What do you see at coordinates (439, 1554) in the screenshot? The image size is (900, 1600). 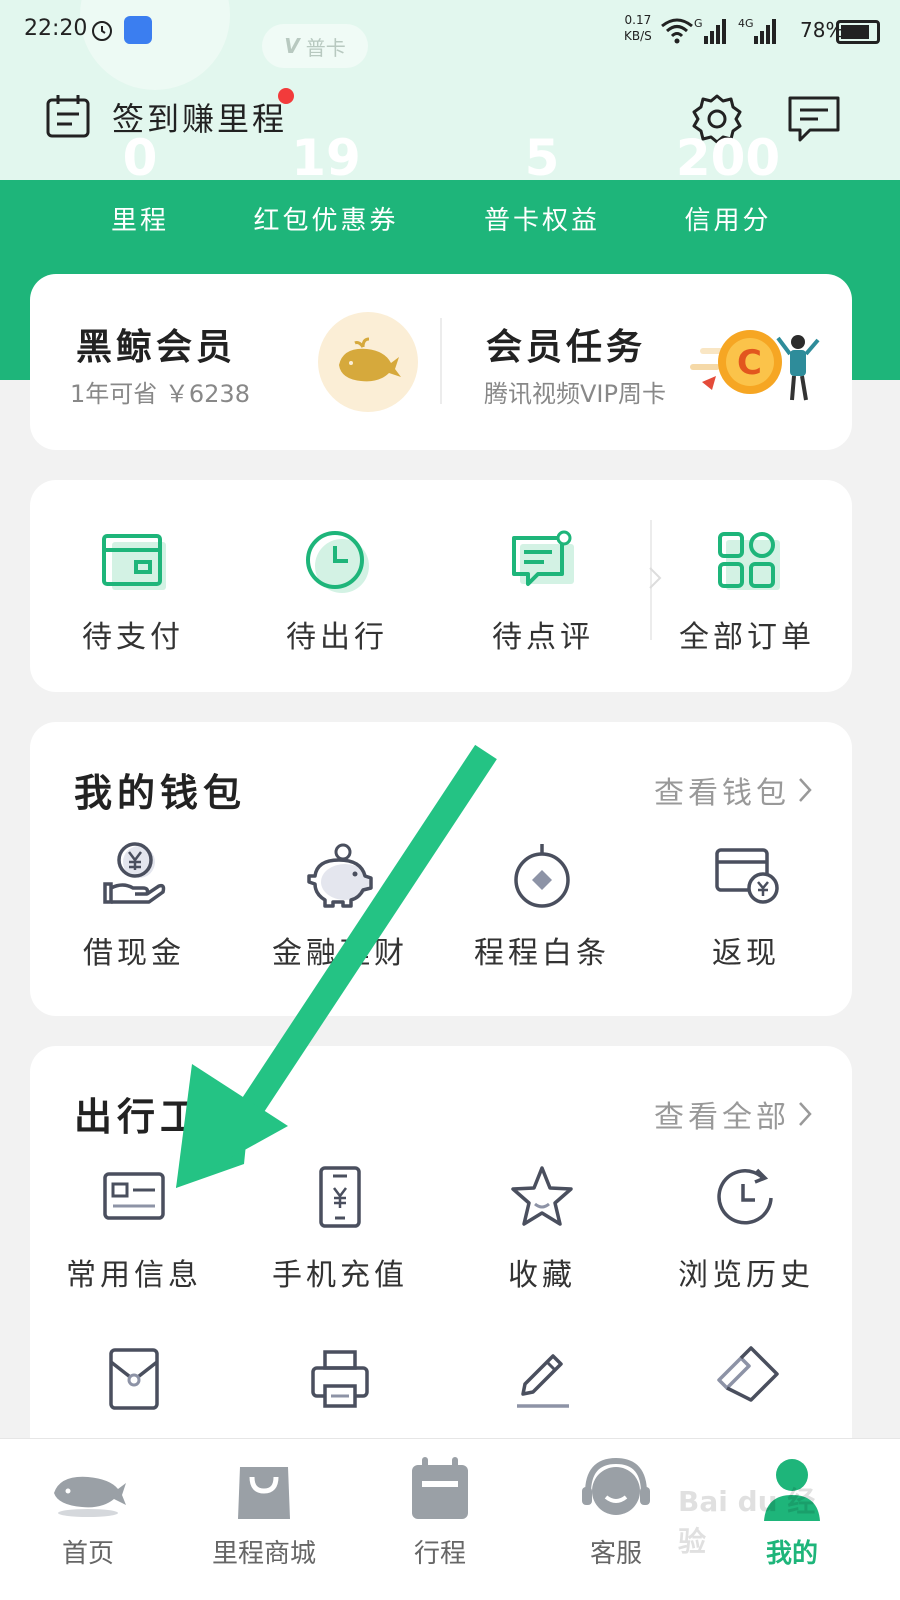 I see `nav-label: 行程` at bounding box center [439, 1554].